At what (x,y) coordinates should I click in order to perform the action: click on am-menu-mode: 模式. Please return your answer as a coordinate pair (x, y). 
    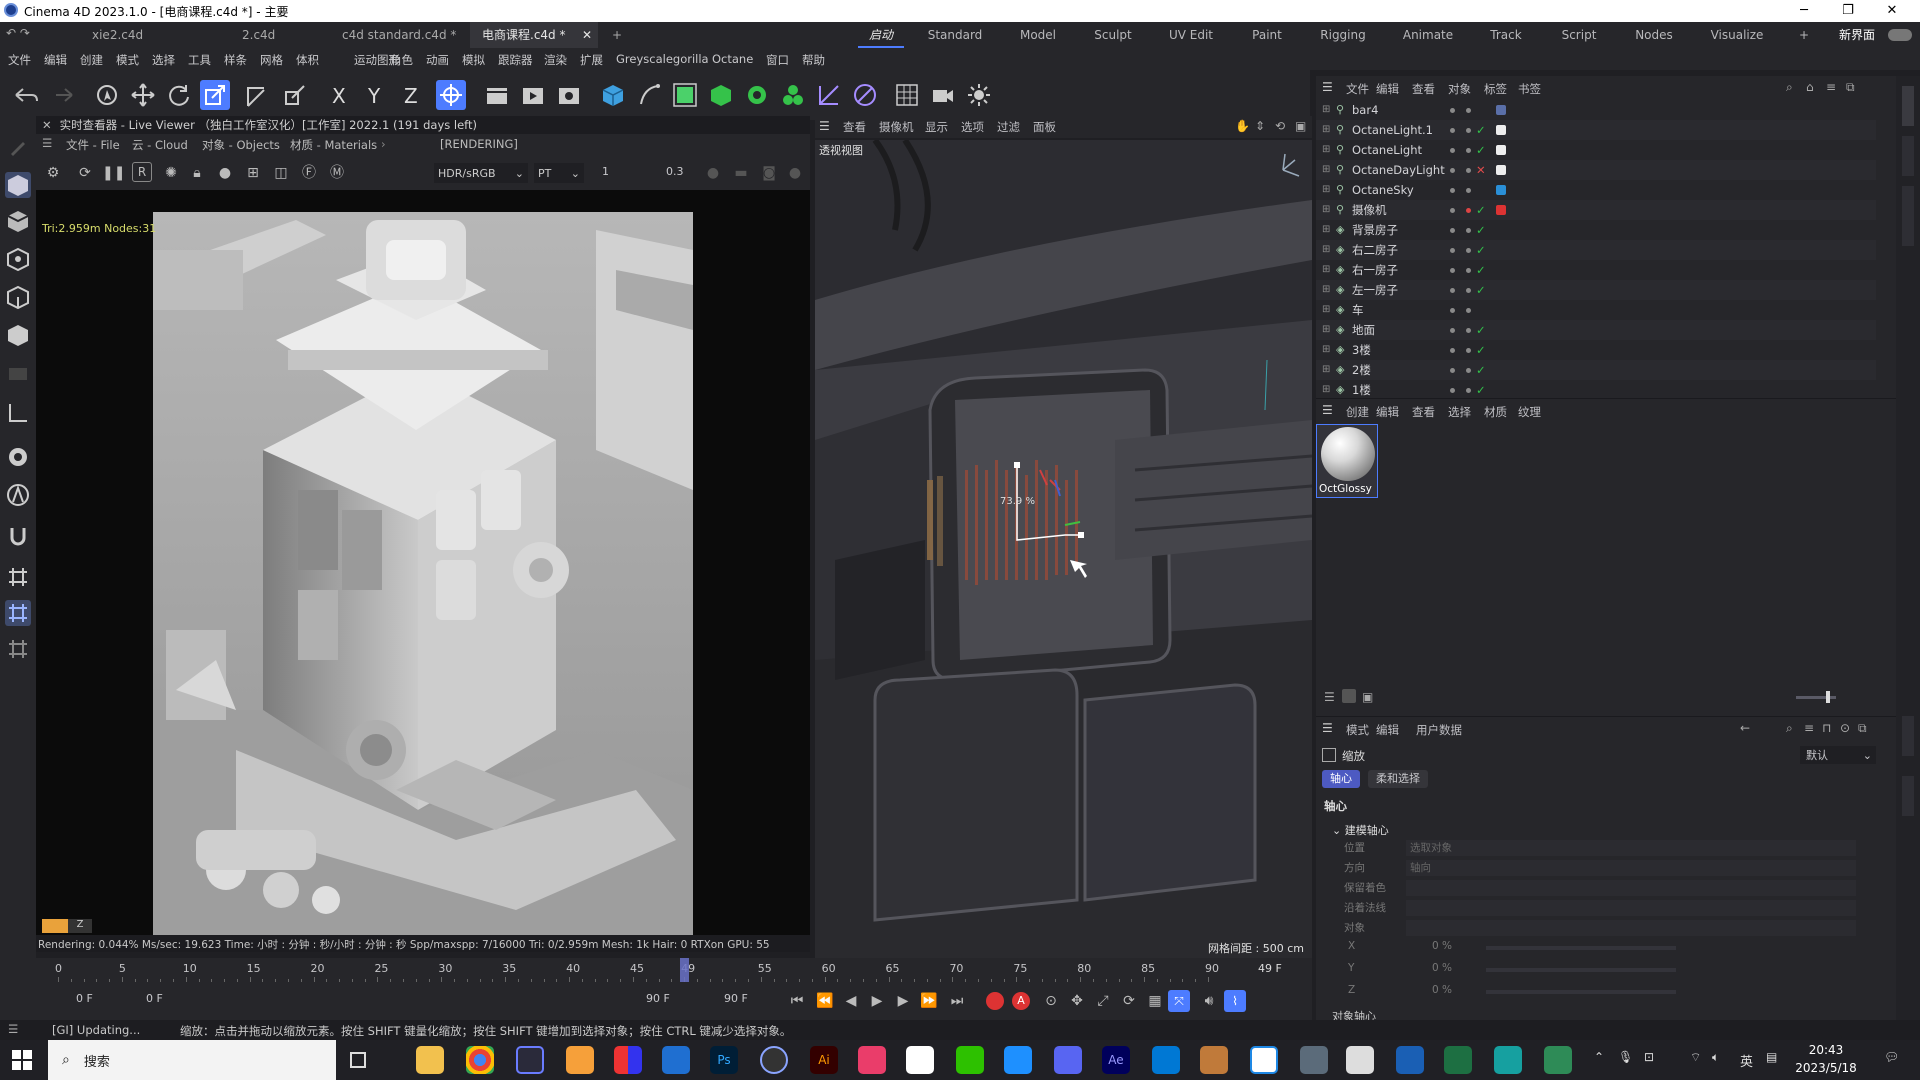
    Looking at the image, I should click on (1357, 730).